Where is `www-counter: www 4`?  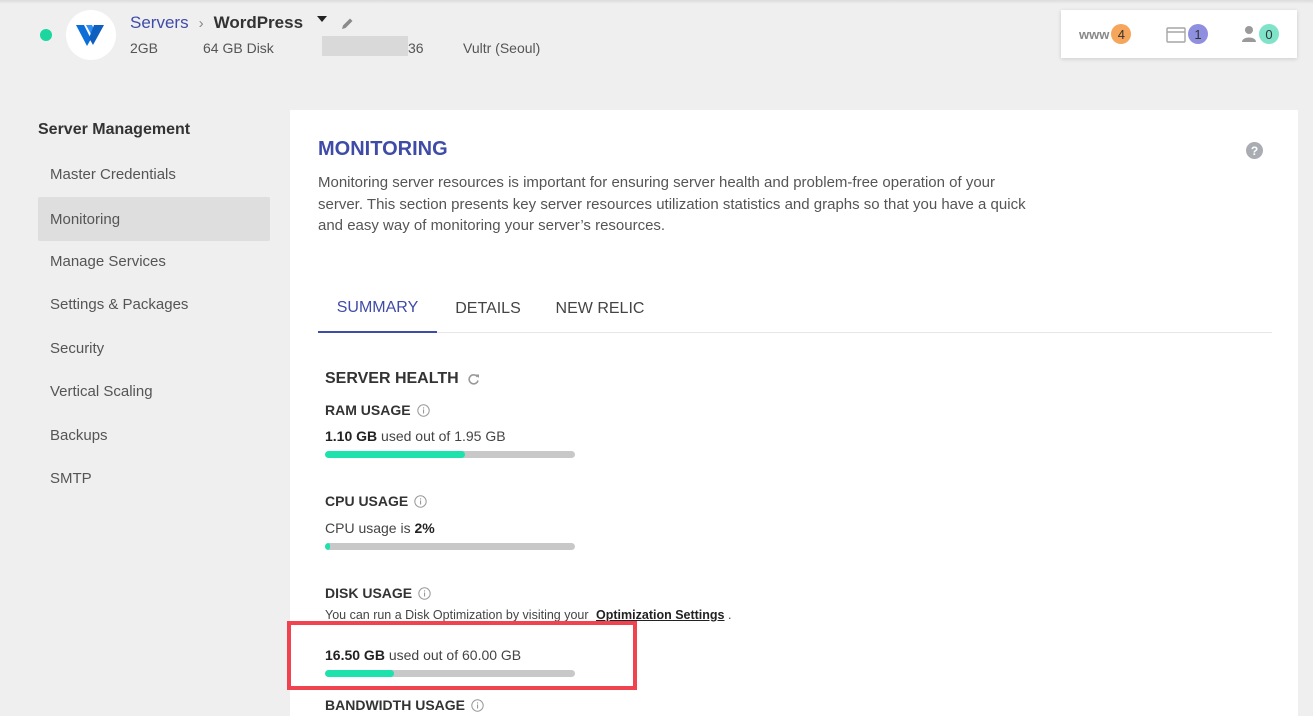
www-counter: www 4 is located at coordinates (1105, 34).